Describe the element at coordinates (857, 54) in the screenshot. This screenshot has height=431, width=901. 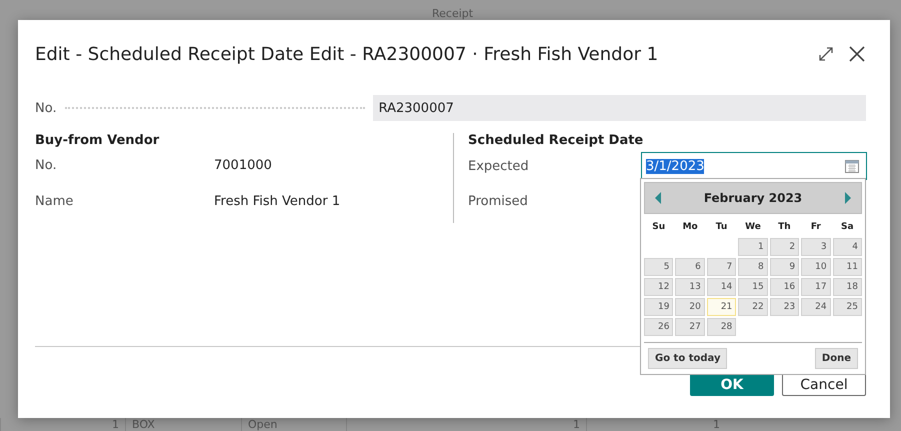
I see `close-icon` at that location.